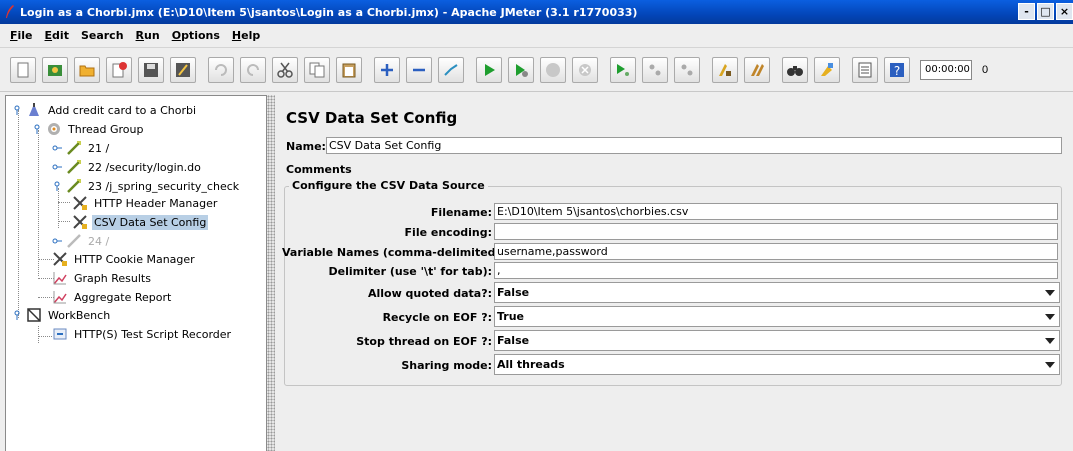 This screenshot has width=1073, height=451. I want to click on variable-names-field: username,password, so click(776, 251).